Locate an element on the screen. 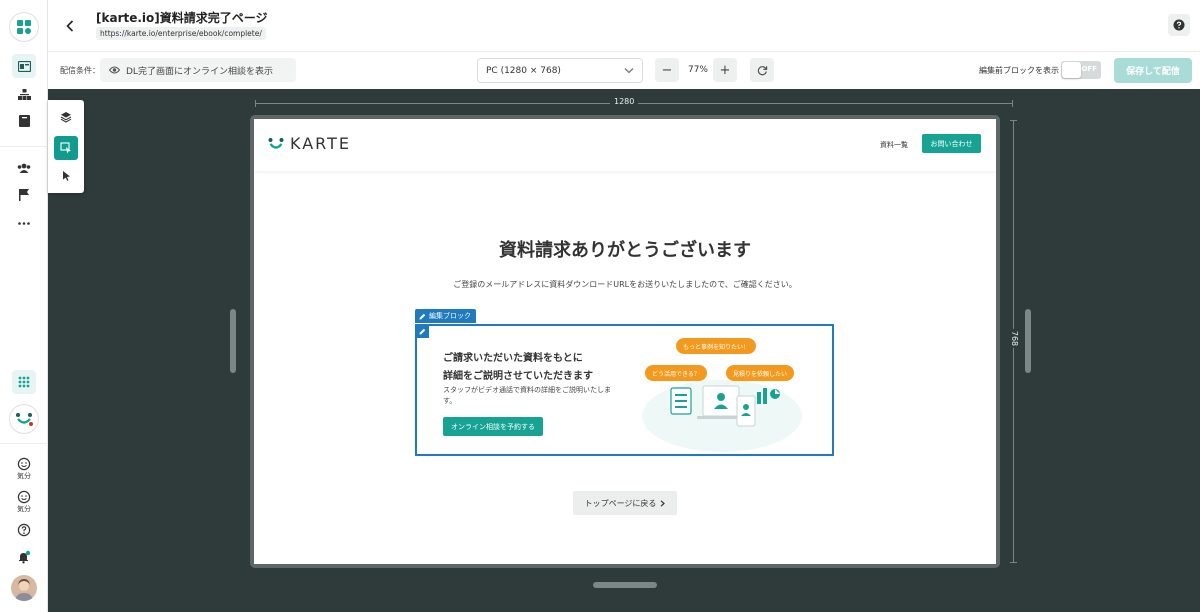 This screenshot has width=1200, height=612. karte-mascot-icon is located at coordinates (24, 419).